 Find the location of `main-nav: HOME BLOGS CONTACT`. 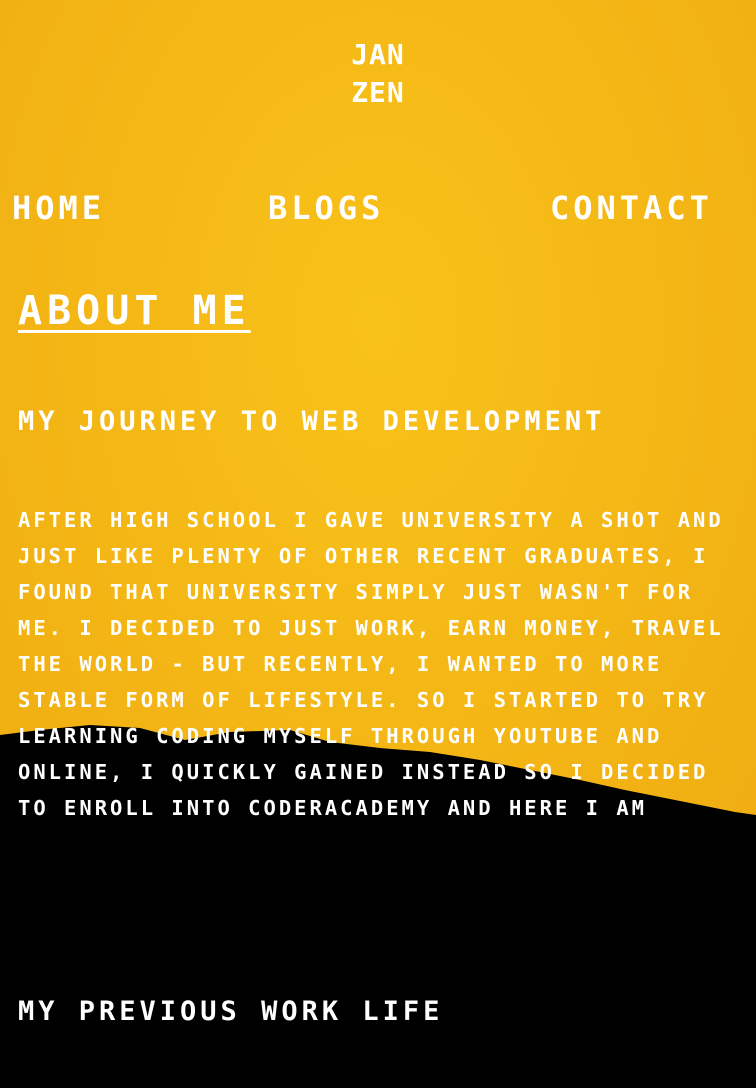

main-nav: HOME BLOGS CONTACT is located at coordinates (378, 211).